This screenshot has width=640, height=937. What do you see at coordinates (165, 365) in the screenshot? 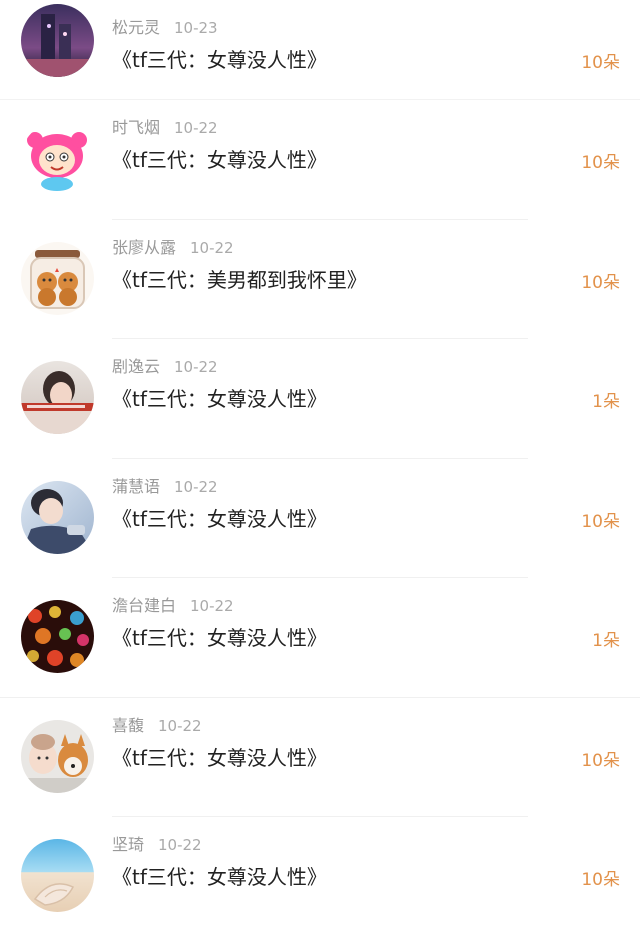
I see `entry-meta: 剧逸云 10-22` at bounding box center [165, 365].